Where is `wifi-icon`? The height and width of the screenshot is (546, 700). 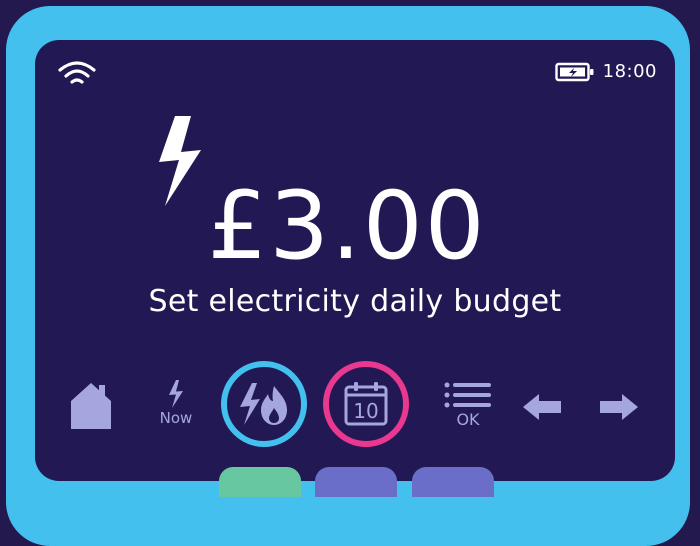 wifi-icon is located at coordinates (77, 72).